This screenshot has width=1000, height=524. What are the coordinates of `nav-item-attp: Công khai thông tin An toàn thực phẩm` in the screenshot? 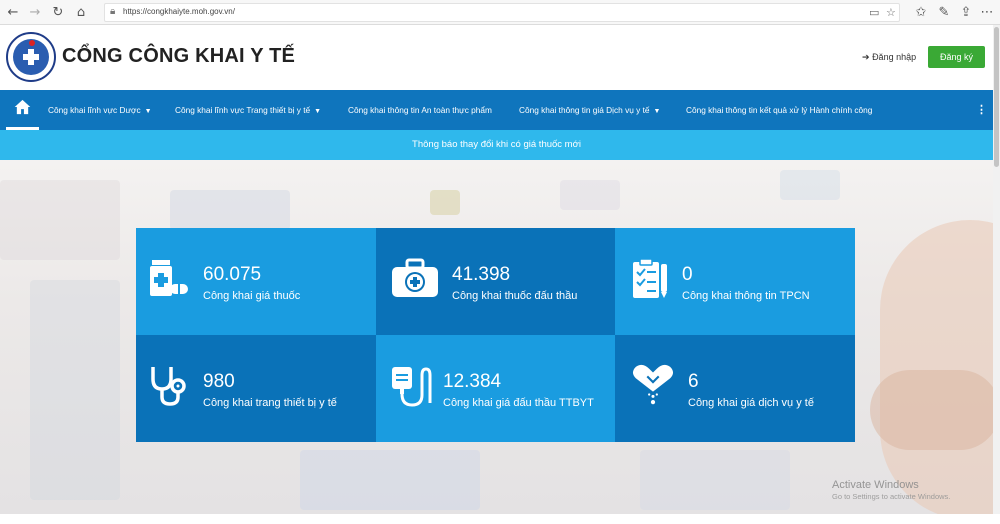 It's located at (420, 110).